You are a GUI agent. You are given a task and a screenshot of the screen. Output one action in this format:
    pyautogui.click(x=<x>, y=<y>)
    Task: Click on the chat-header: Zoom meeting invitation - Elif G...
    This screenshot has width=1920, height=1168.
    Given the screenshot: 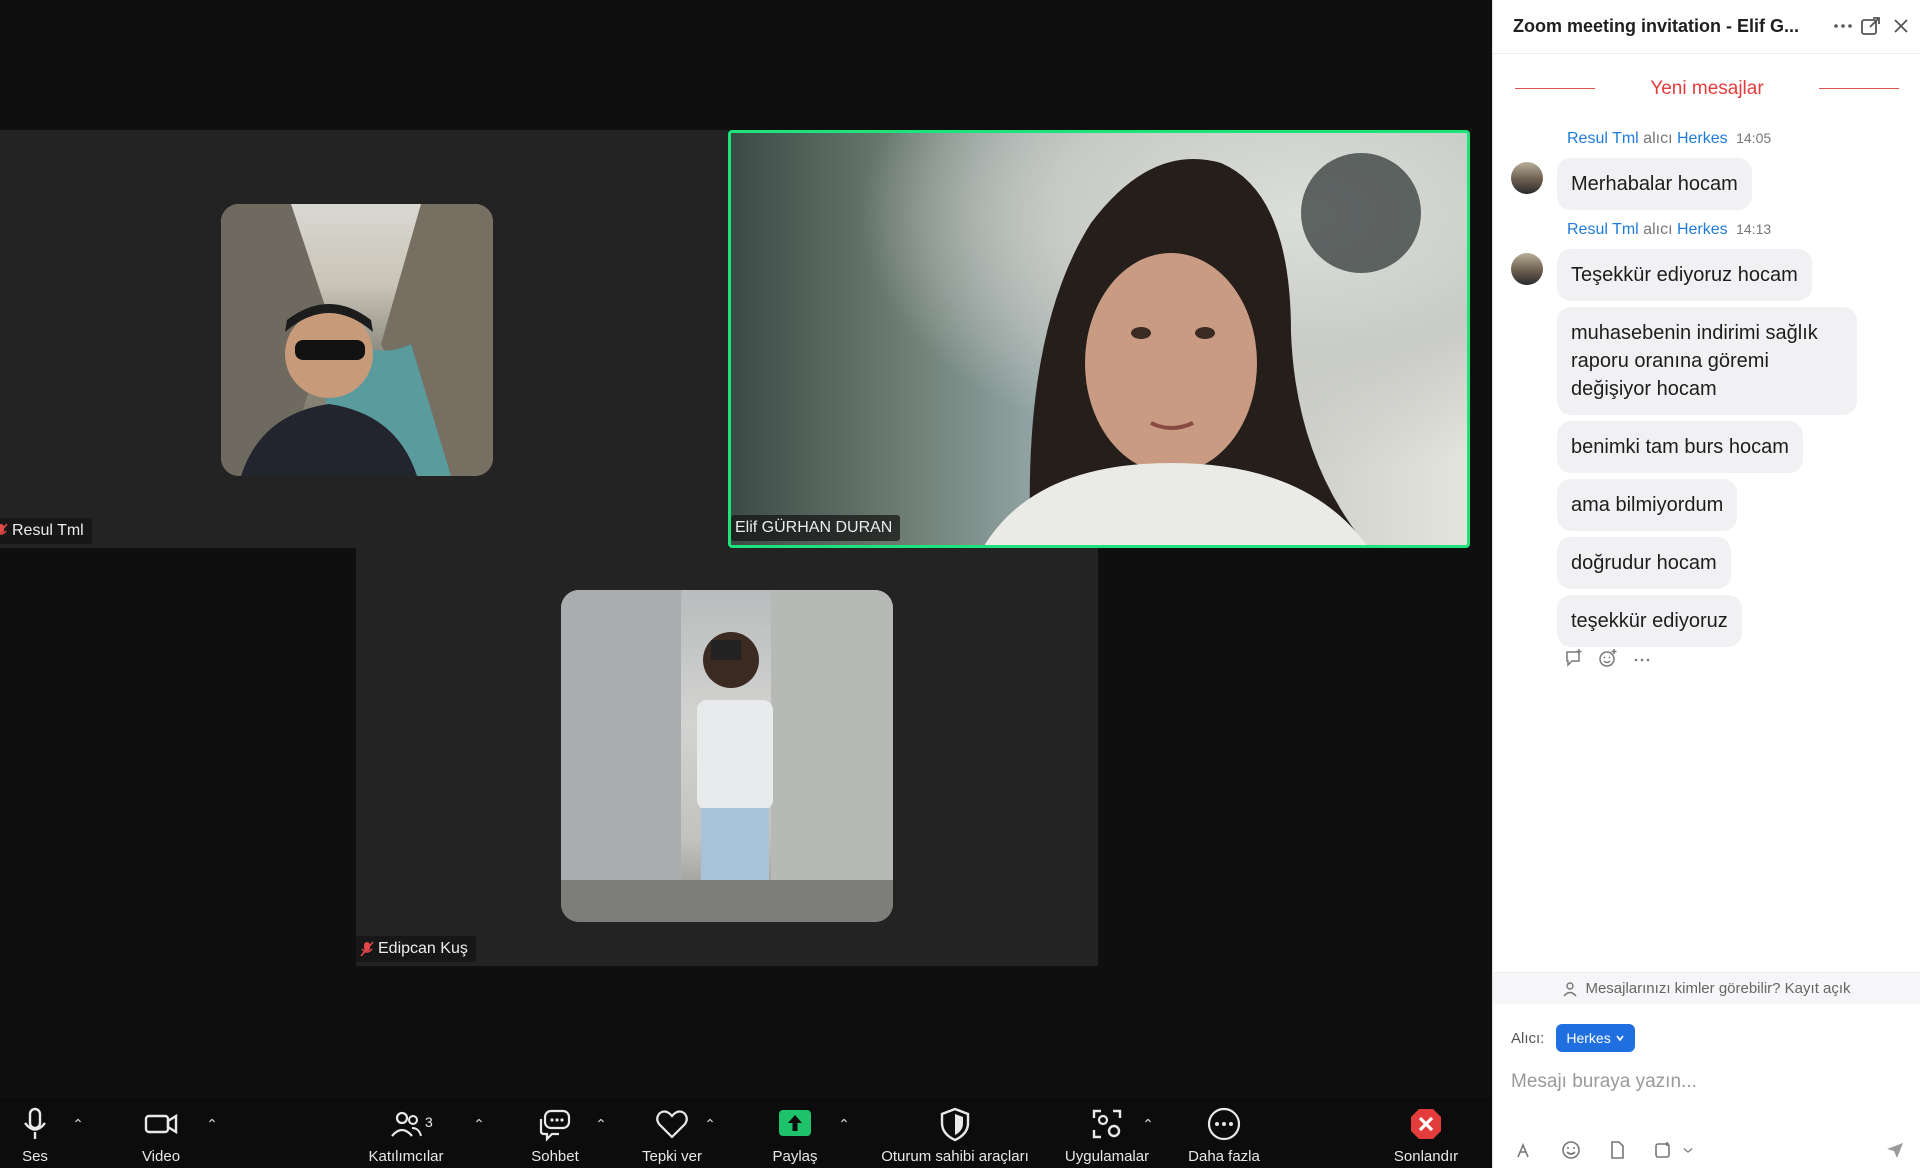 What is the action you would take?
    pyautogui.click(x=1706, y=27)
    